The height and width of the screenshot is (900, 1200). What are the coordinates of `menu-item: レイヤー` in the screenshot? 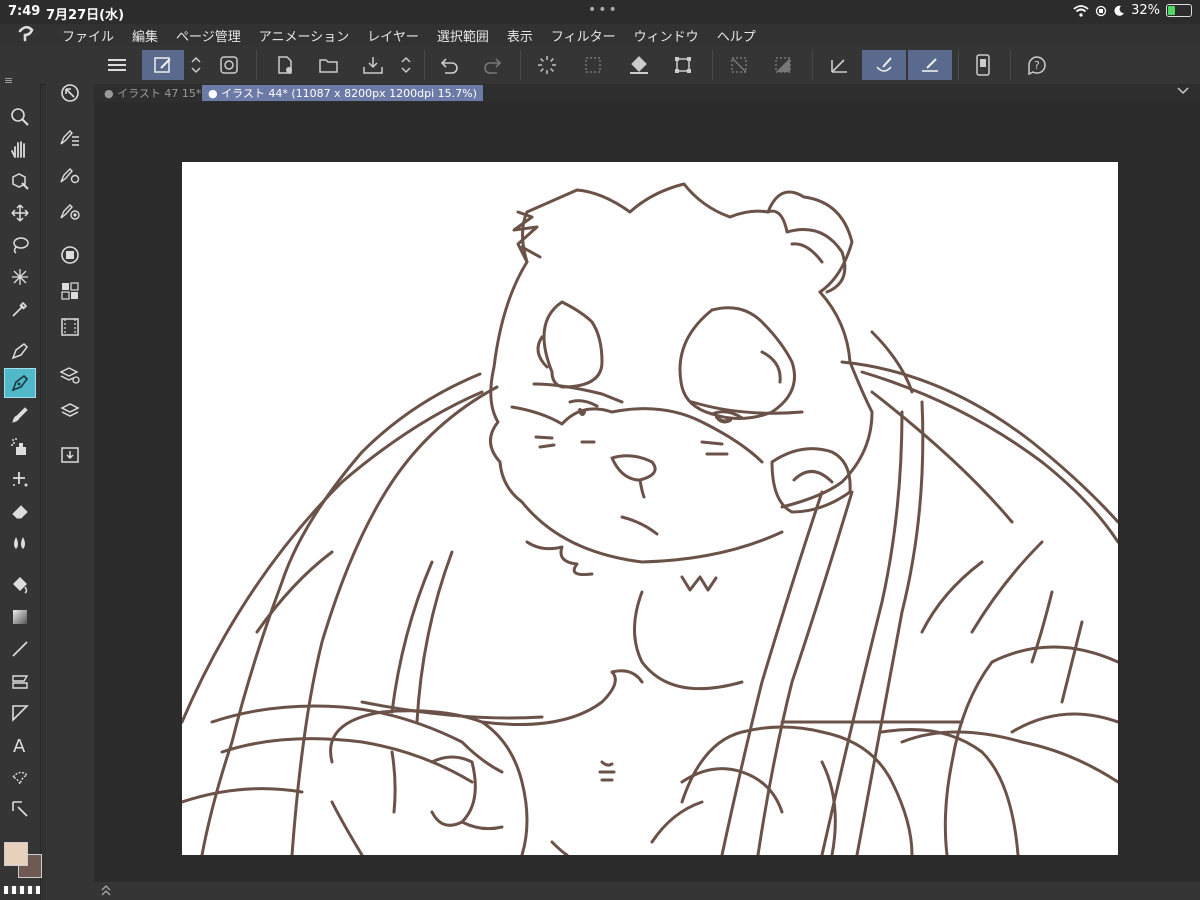 It's located at (393, 35).